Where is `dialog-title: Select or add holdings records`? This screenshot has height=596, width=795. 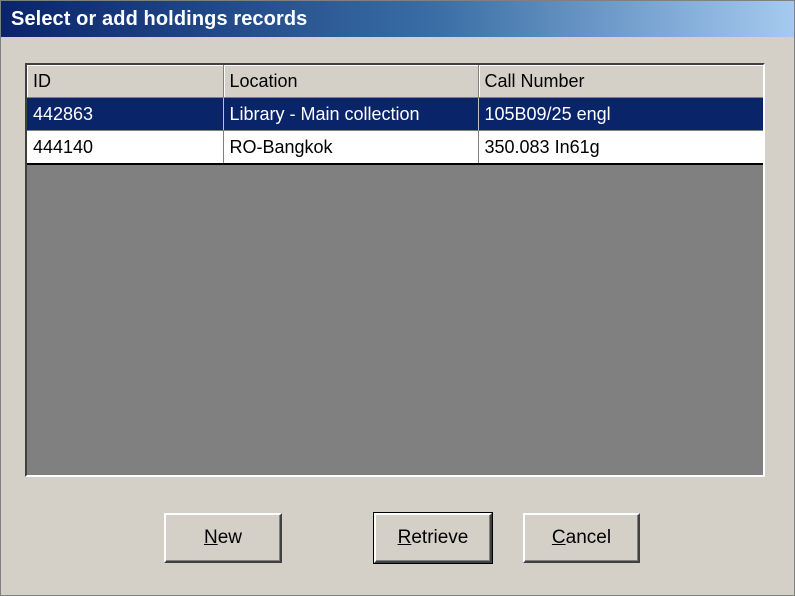
dialog-title: Select or add holdings records is located at coordinates (159, 18).